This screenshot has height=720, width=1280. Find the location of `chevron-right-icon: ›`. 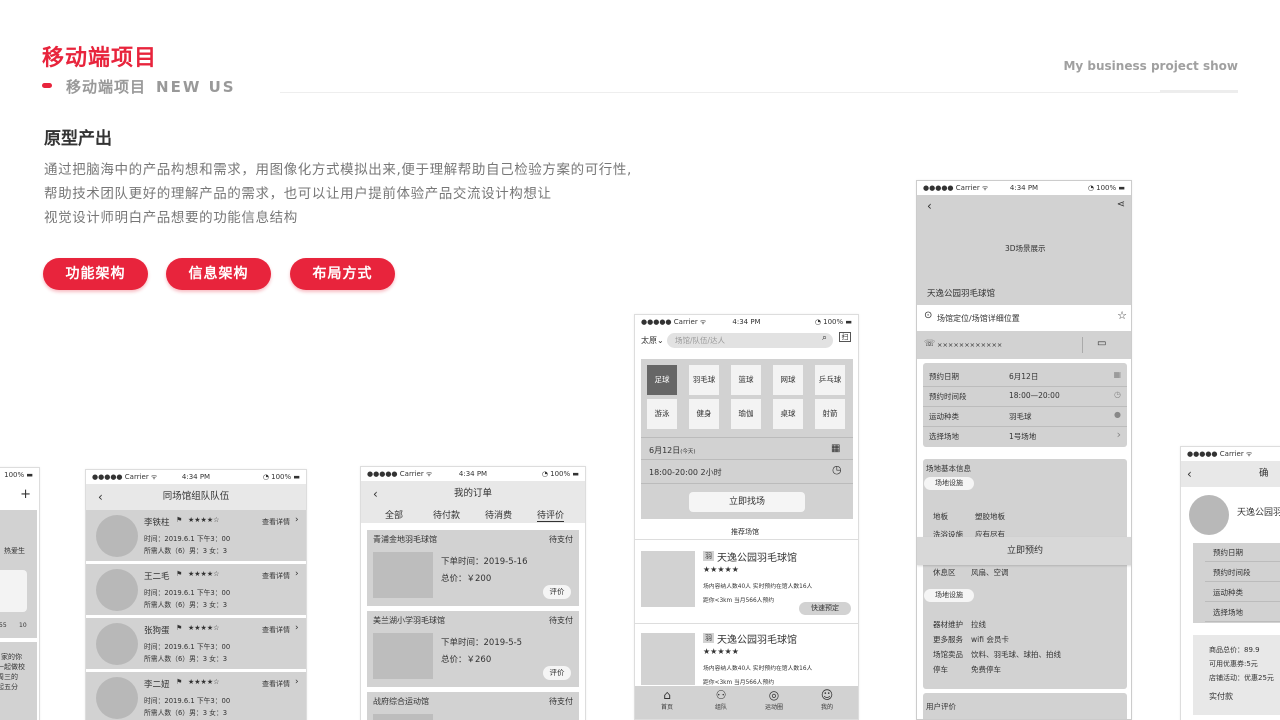

chevron-right-icon: › is located at coordinates (297, 574).